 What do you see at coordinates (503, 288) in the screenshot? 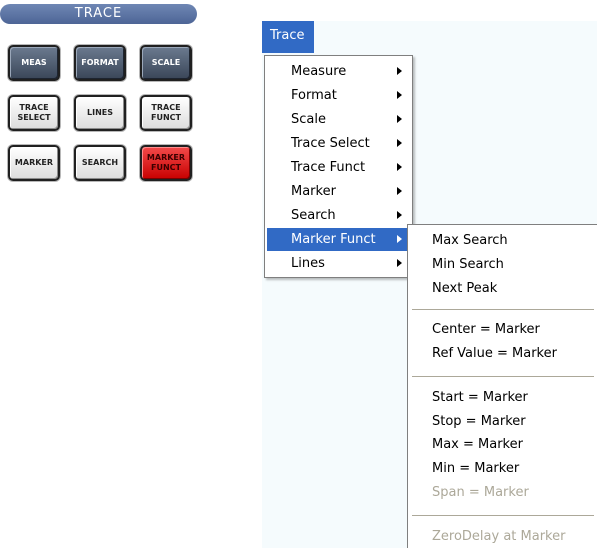
I see `submenu-item-next-peak: Next Peak` at bounding box center [503, 288].